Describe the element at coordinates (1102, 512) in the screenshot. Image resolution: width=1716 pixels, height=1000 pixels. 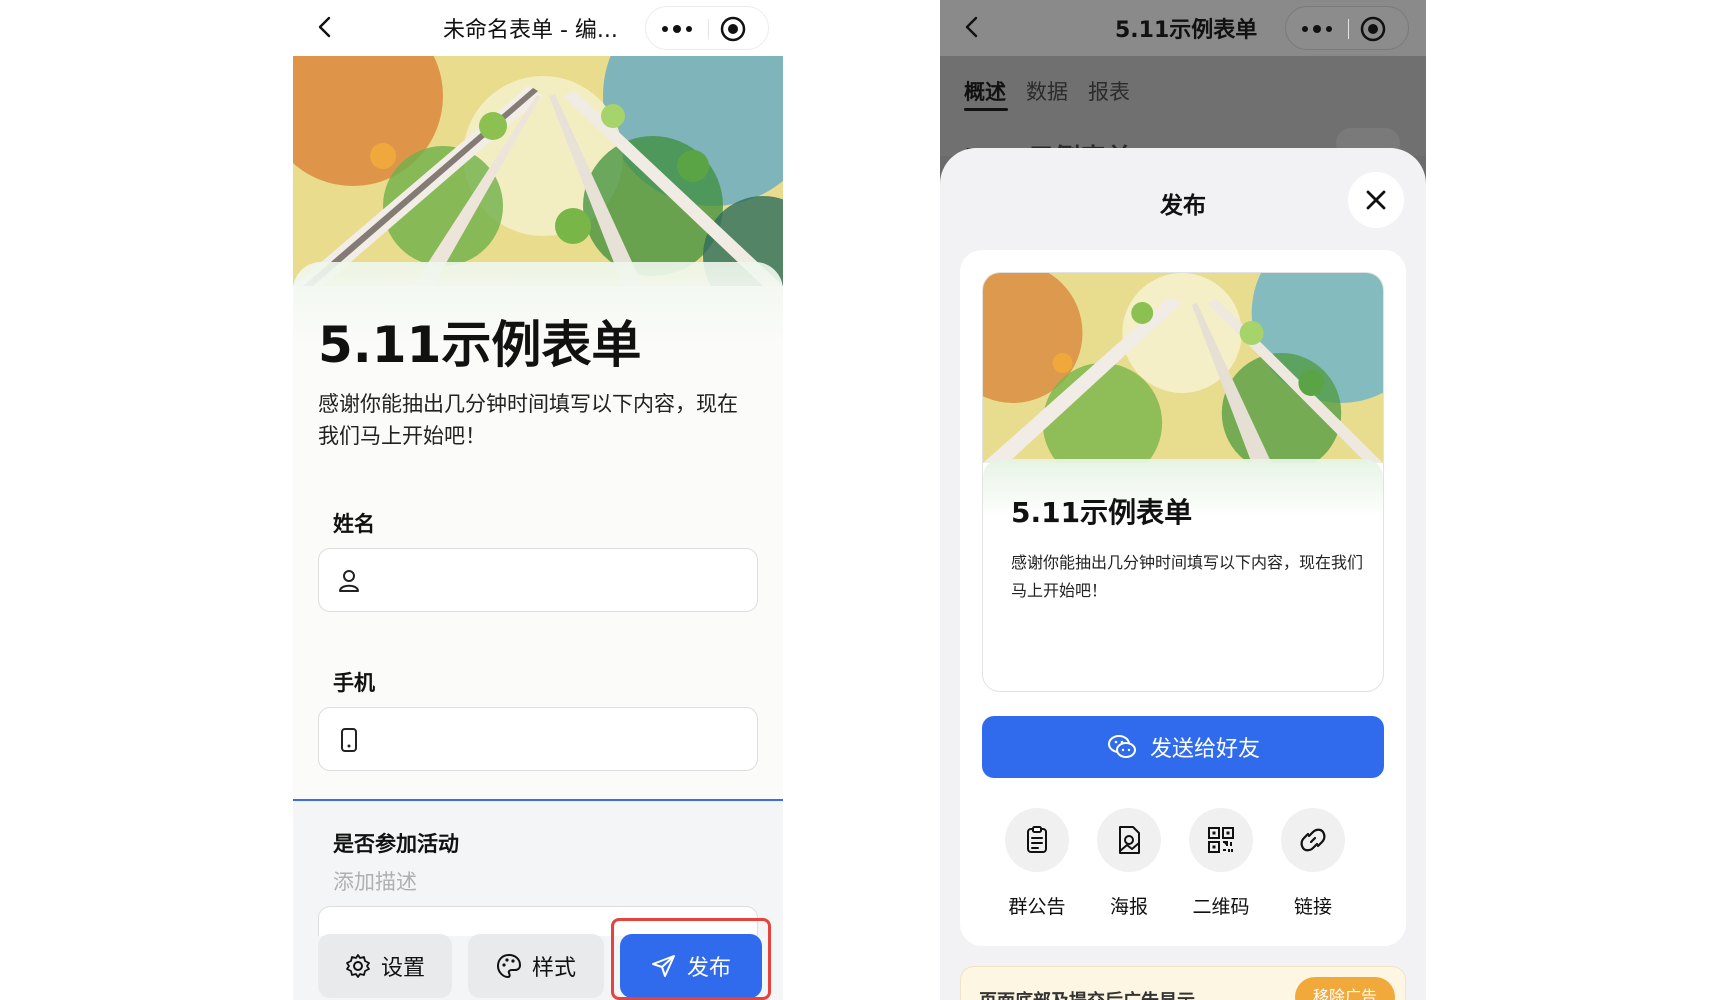
I see `preview-title: 5.11示例表单` at that location.